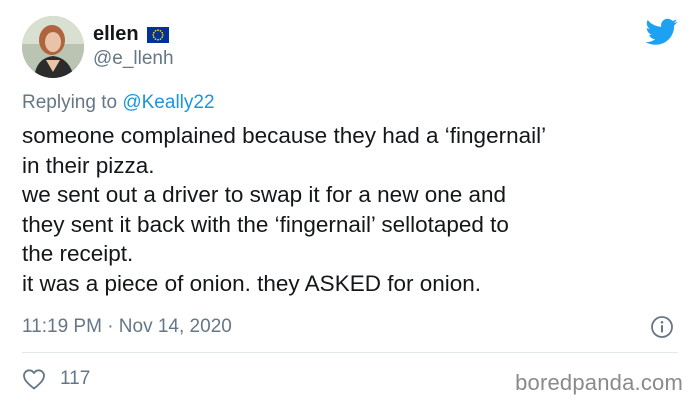  I want to click on reply-mention-link: @Keally22, so click(168, 102).